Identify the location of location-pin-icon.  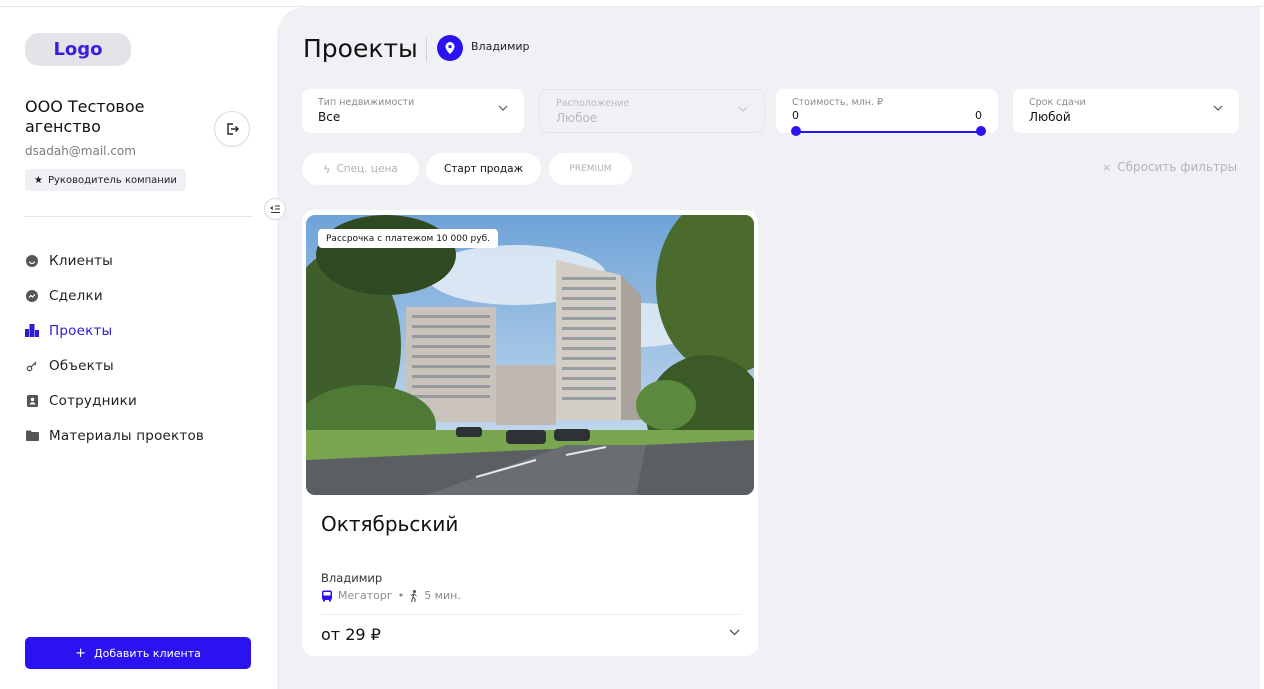
(450, 48).